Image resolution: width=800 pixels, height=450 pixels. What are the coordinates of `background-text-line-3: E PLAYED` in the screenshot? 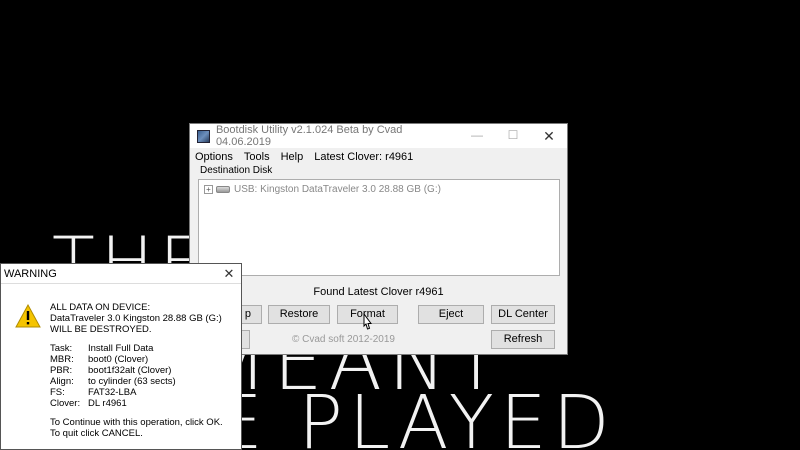 It's located at (416, 415).